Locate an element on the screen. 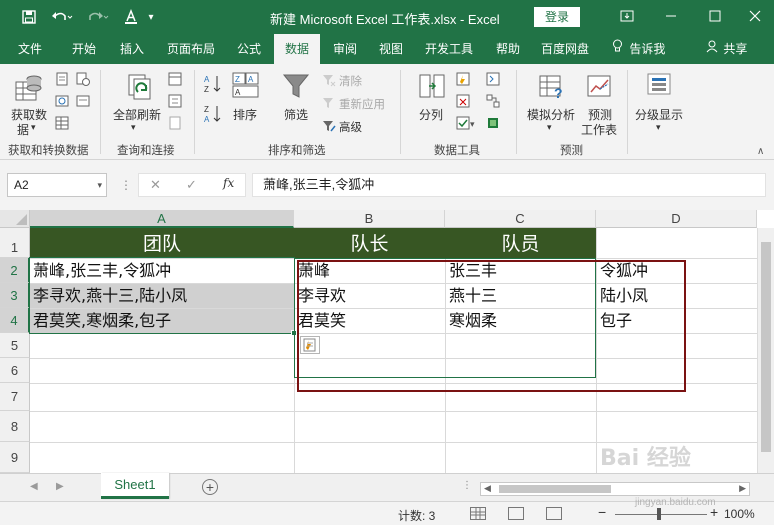 This screenshot has height=525, width=774. horizontal-scroll-thumb is located at coordinates (555, 489).